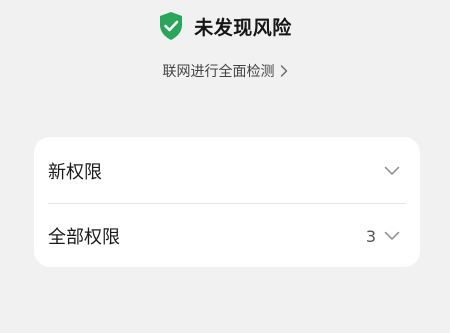 This screenshot has width=450, height=333. I want to click on full-scan-link: 联网进行全面检测, so click(225, 71).